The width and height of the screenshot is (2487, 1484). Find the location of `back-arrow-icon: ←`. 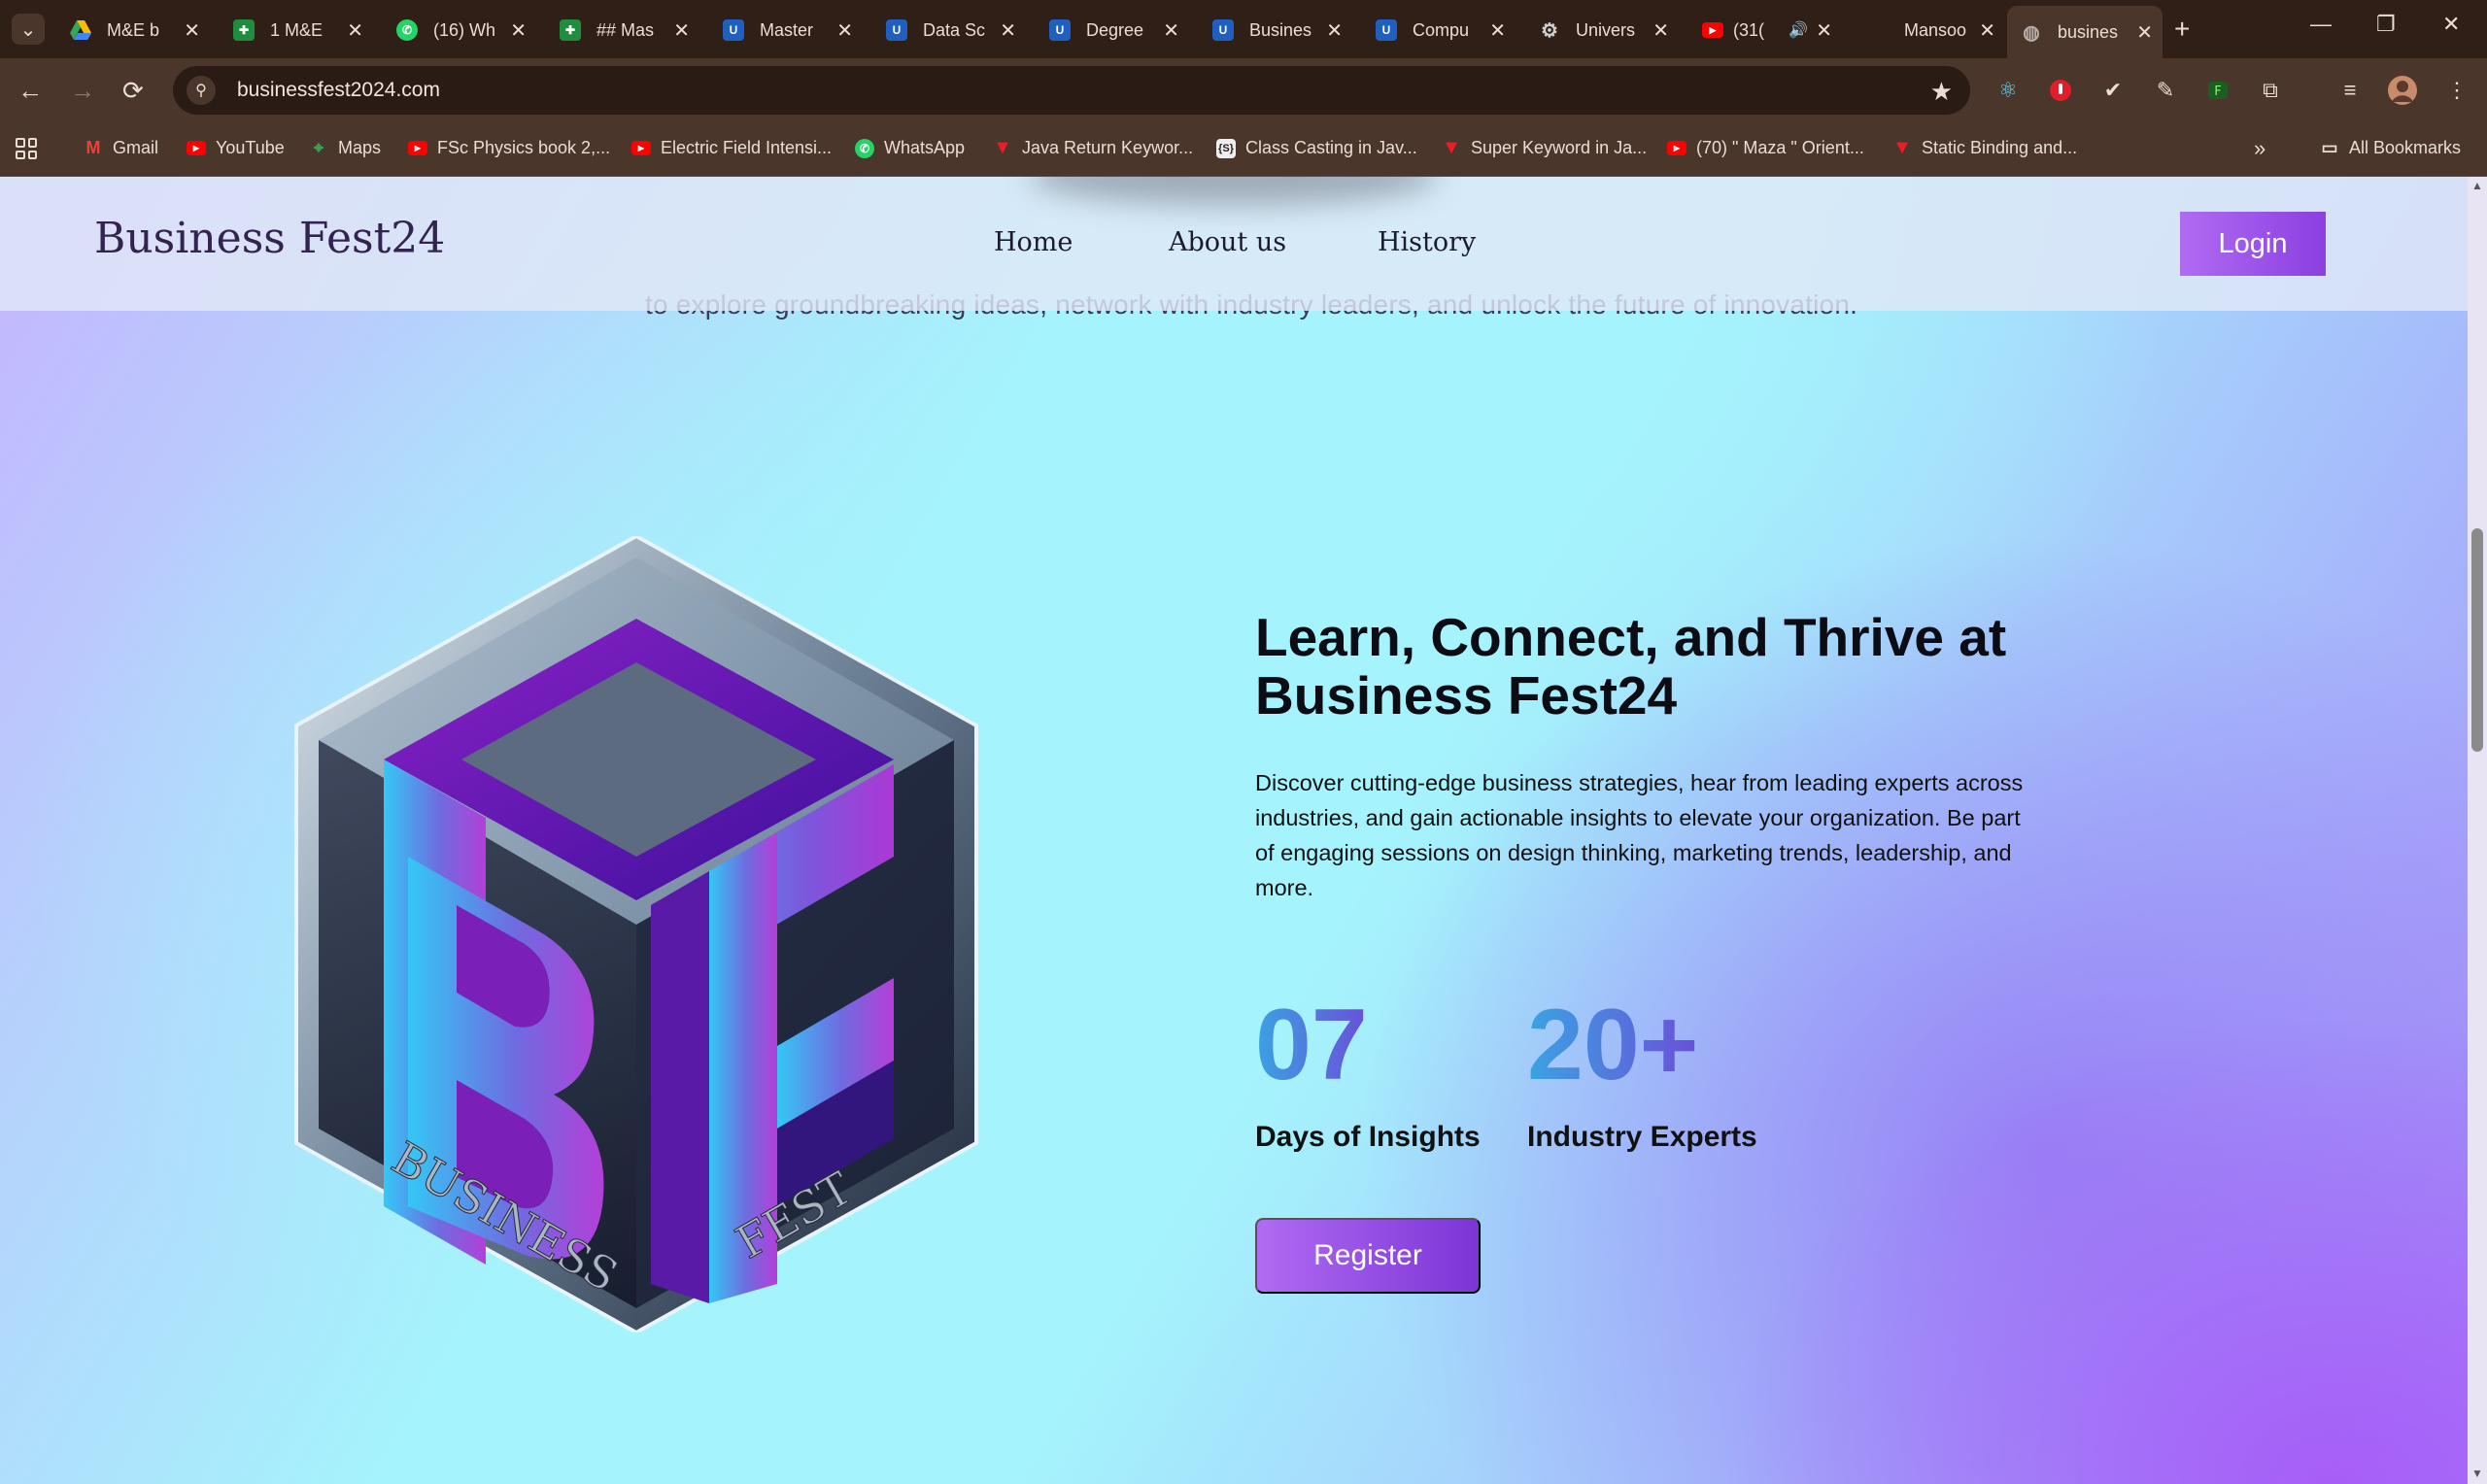

back-arrow-icon: ← is located at coordinates (30, 91).